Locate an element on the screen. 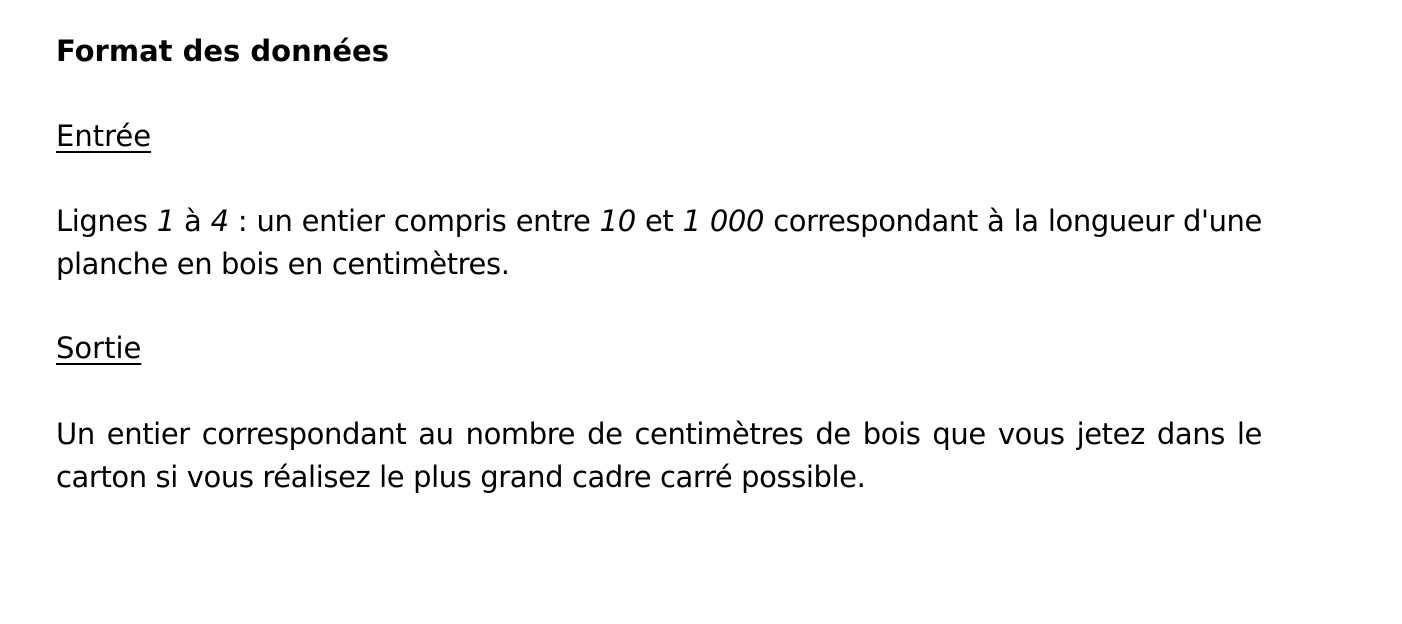 The image size is (1402, 624). input-text-1: Lignes is located at coordinates (106, 221).